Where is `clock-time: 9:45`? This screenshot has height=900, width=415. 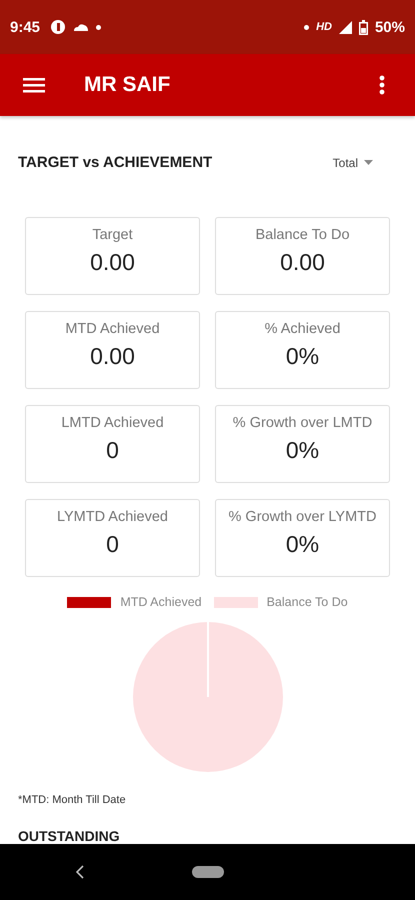
clock-time: 9:45 is located at coordinates (25, 27).